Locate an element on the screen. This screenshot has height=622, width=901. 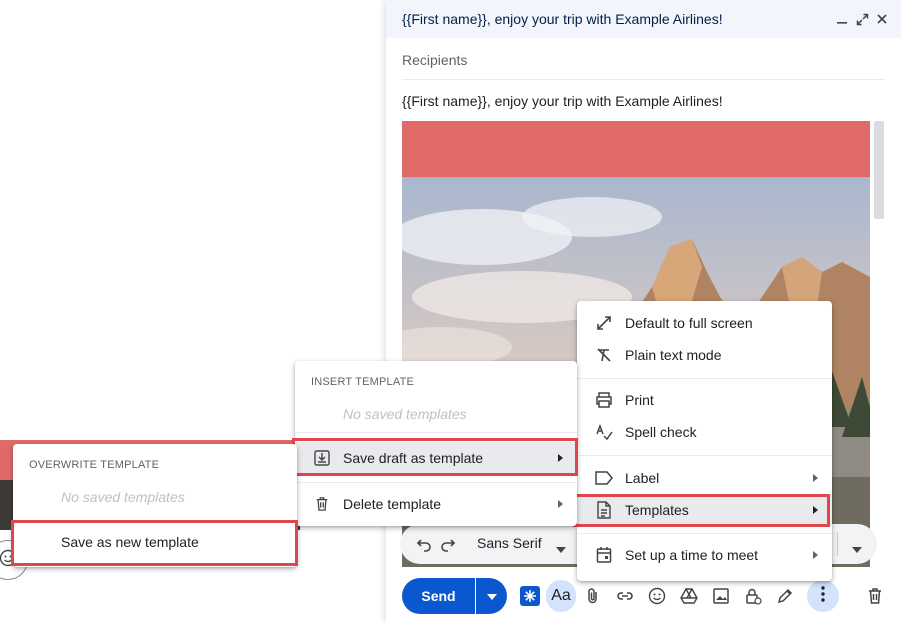
attach-icon is located at coordinates (593, 596).